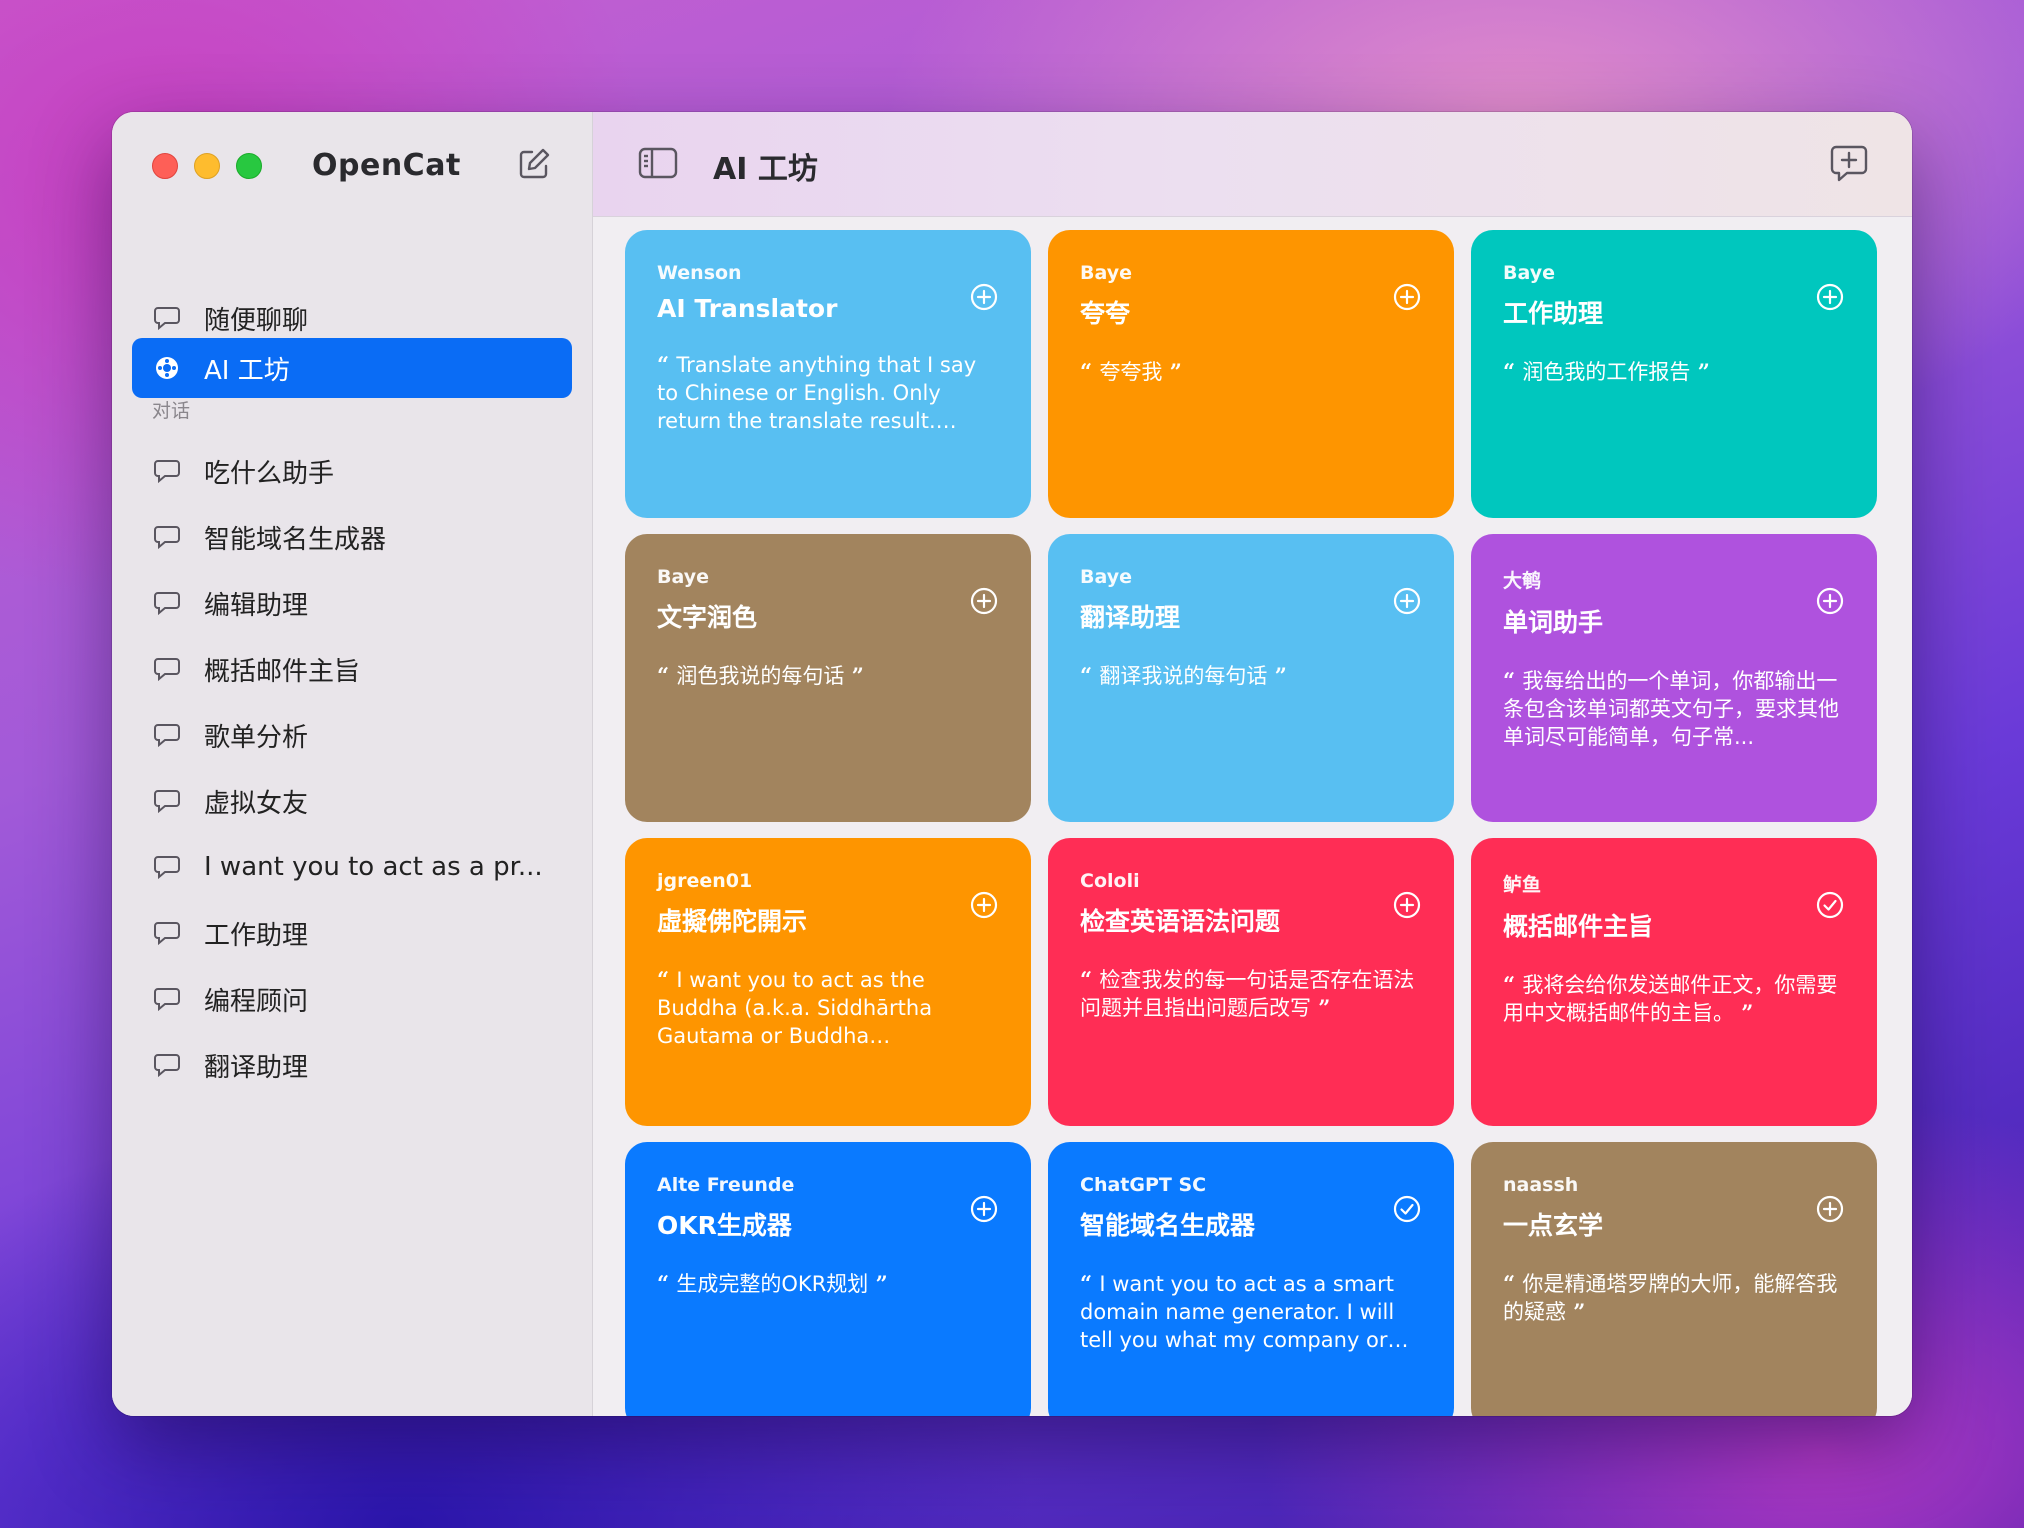 The width and height of the screenshot is (2024, 1528). I want to click on card-author: Baye, so click(1106, 273).